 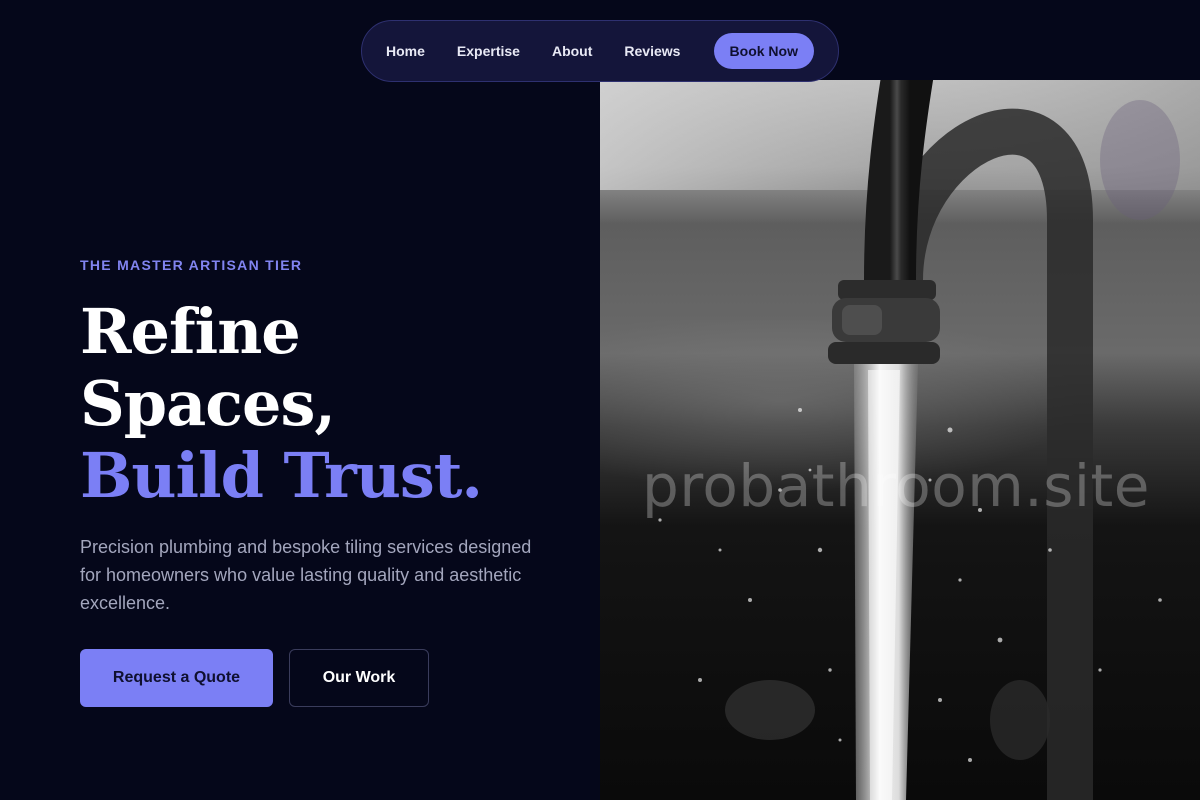 What do you see at coordinates (208, 403) in the screenshot?
I see `headline-line-2: Spaces,` at bounding box center [208, 403].